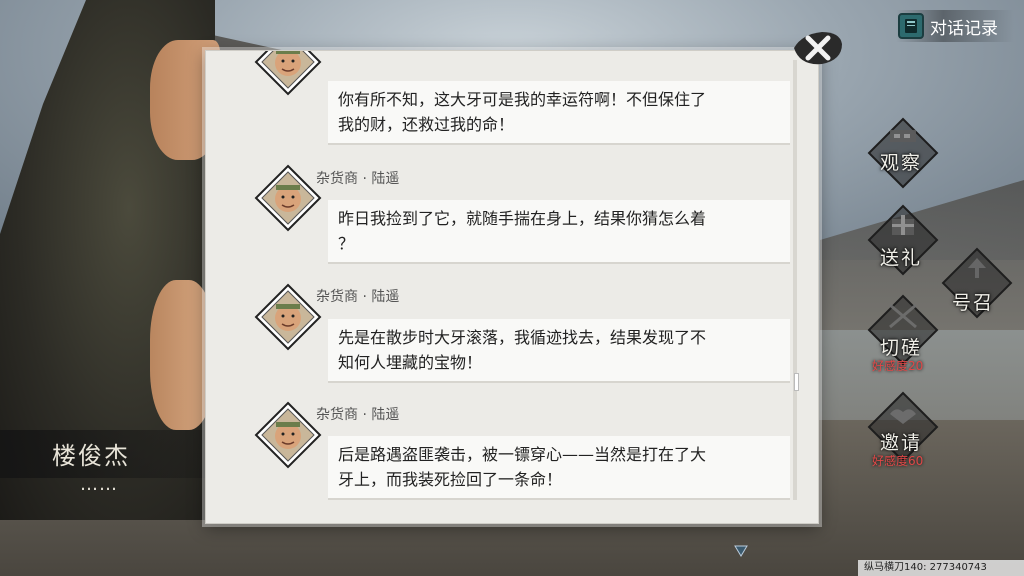  I want to click on book-icon, so click(911, 26).